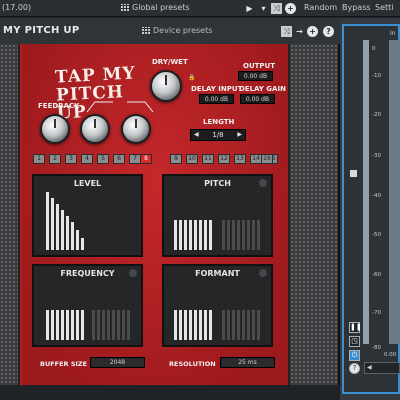 This screenshot has width=400, height=400. I want to click on step-button-active: 8, so click(146, 159).